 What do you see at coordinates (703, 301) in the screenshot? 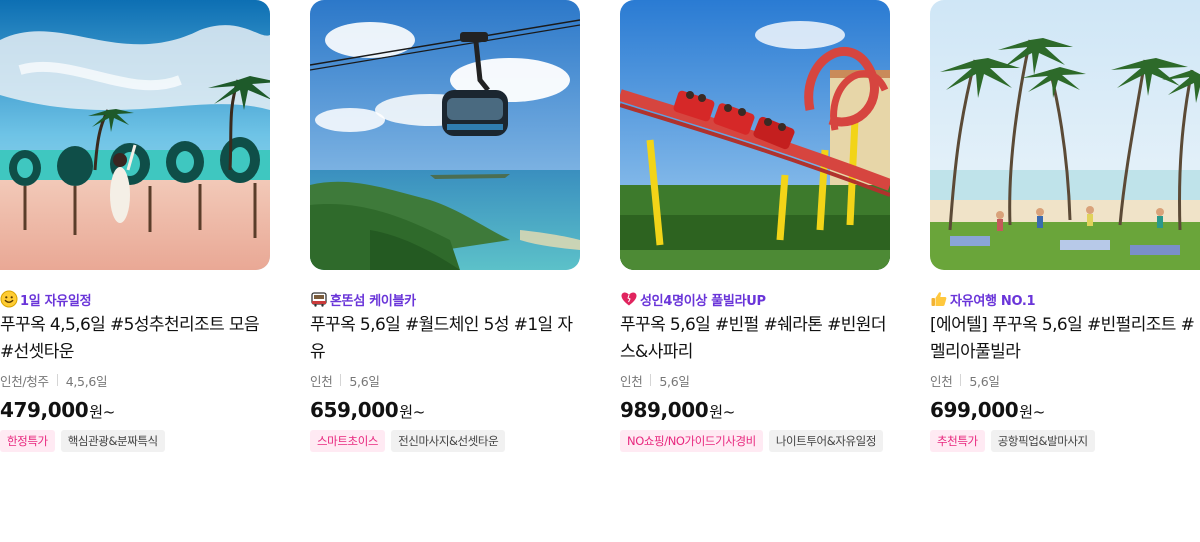
I see `product-tag-label: 성인4명이상 풀빌라UP` at bounding box center [703, 301].